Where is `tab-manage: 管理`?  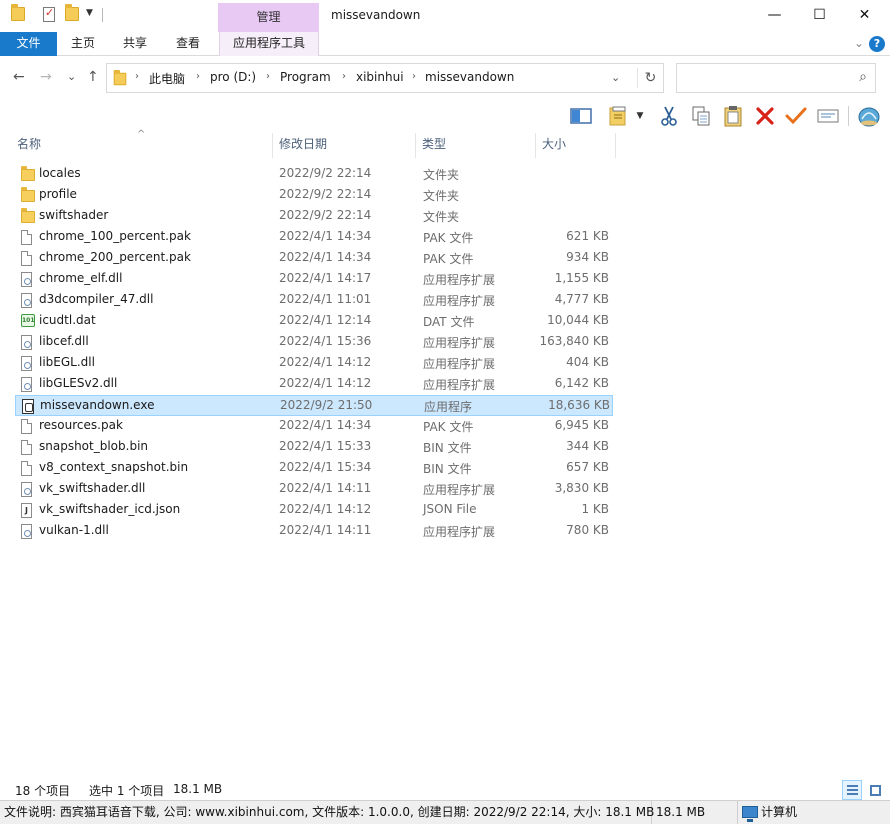 tab-manage: 管理 is located at coordinates (268, 17).